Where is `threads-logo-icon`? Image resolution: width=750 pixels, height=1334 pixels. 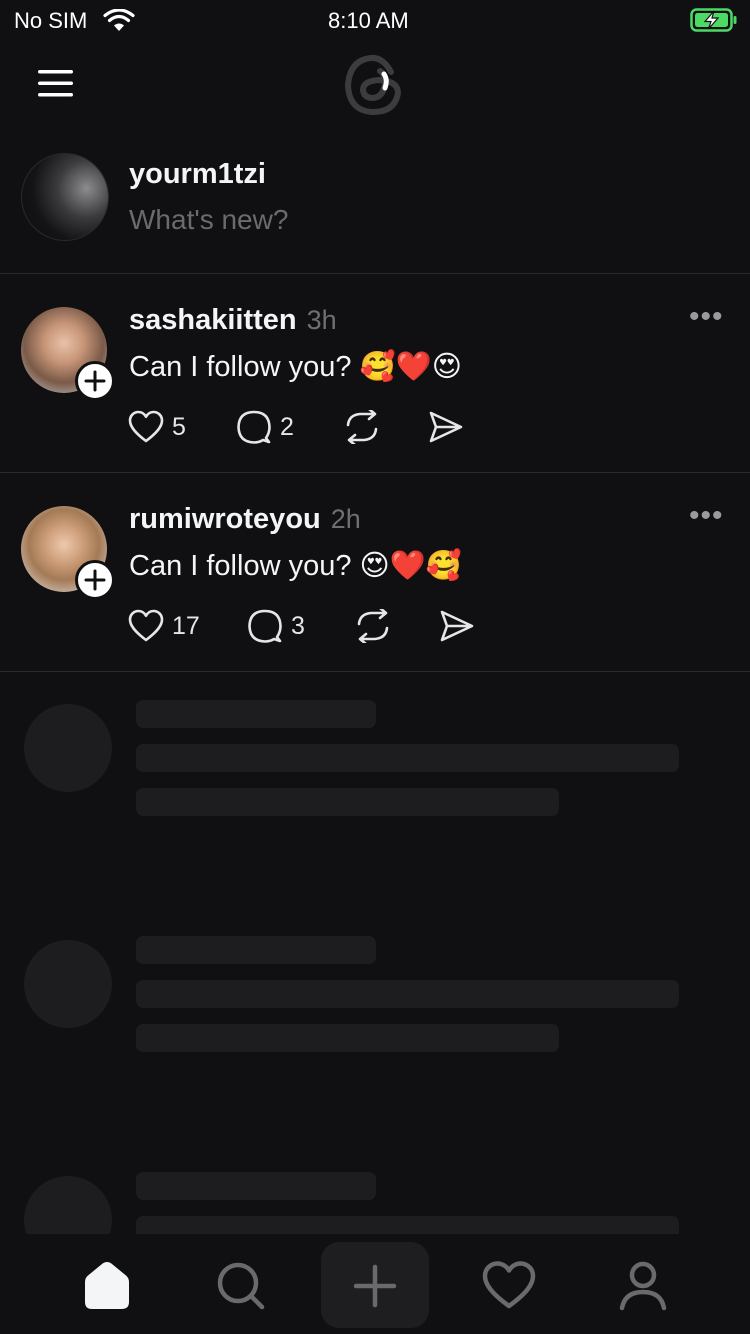
threads-logo-icon is located at coordinates (375, 85).